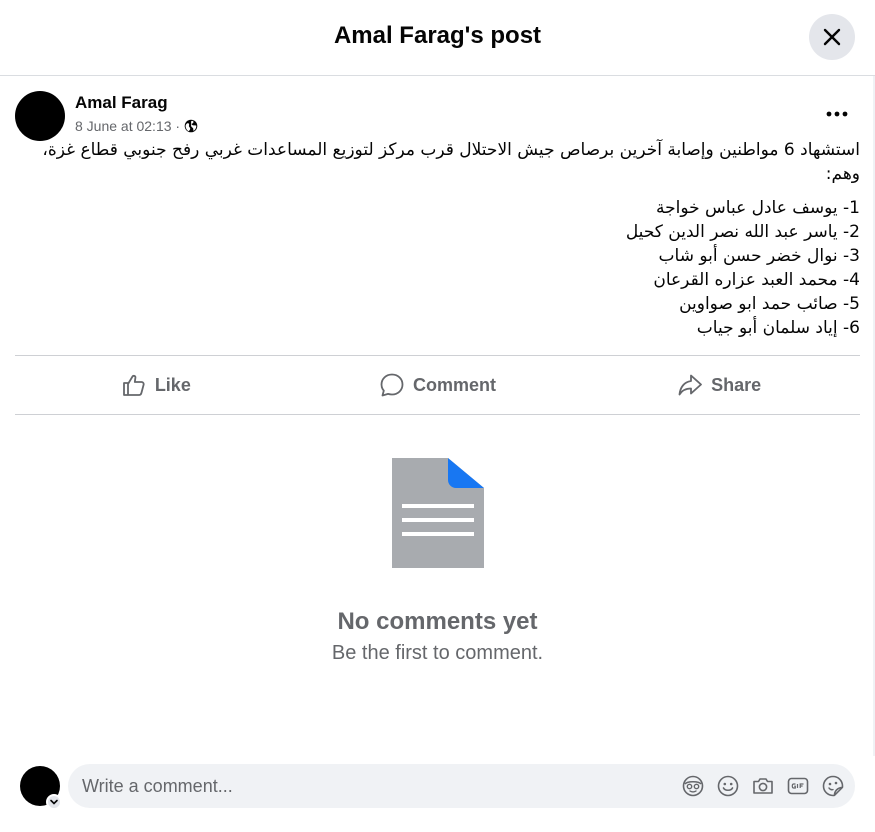  Describe the element at coordinates (172, 384) in the screenshot. I see `like-label: Like` at that location.